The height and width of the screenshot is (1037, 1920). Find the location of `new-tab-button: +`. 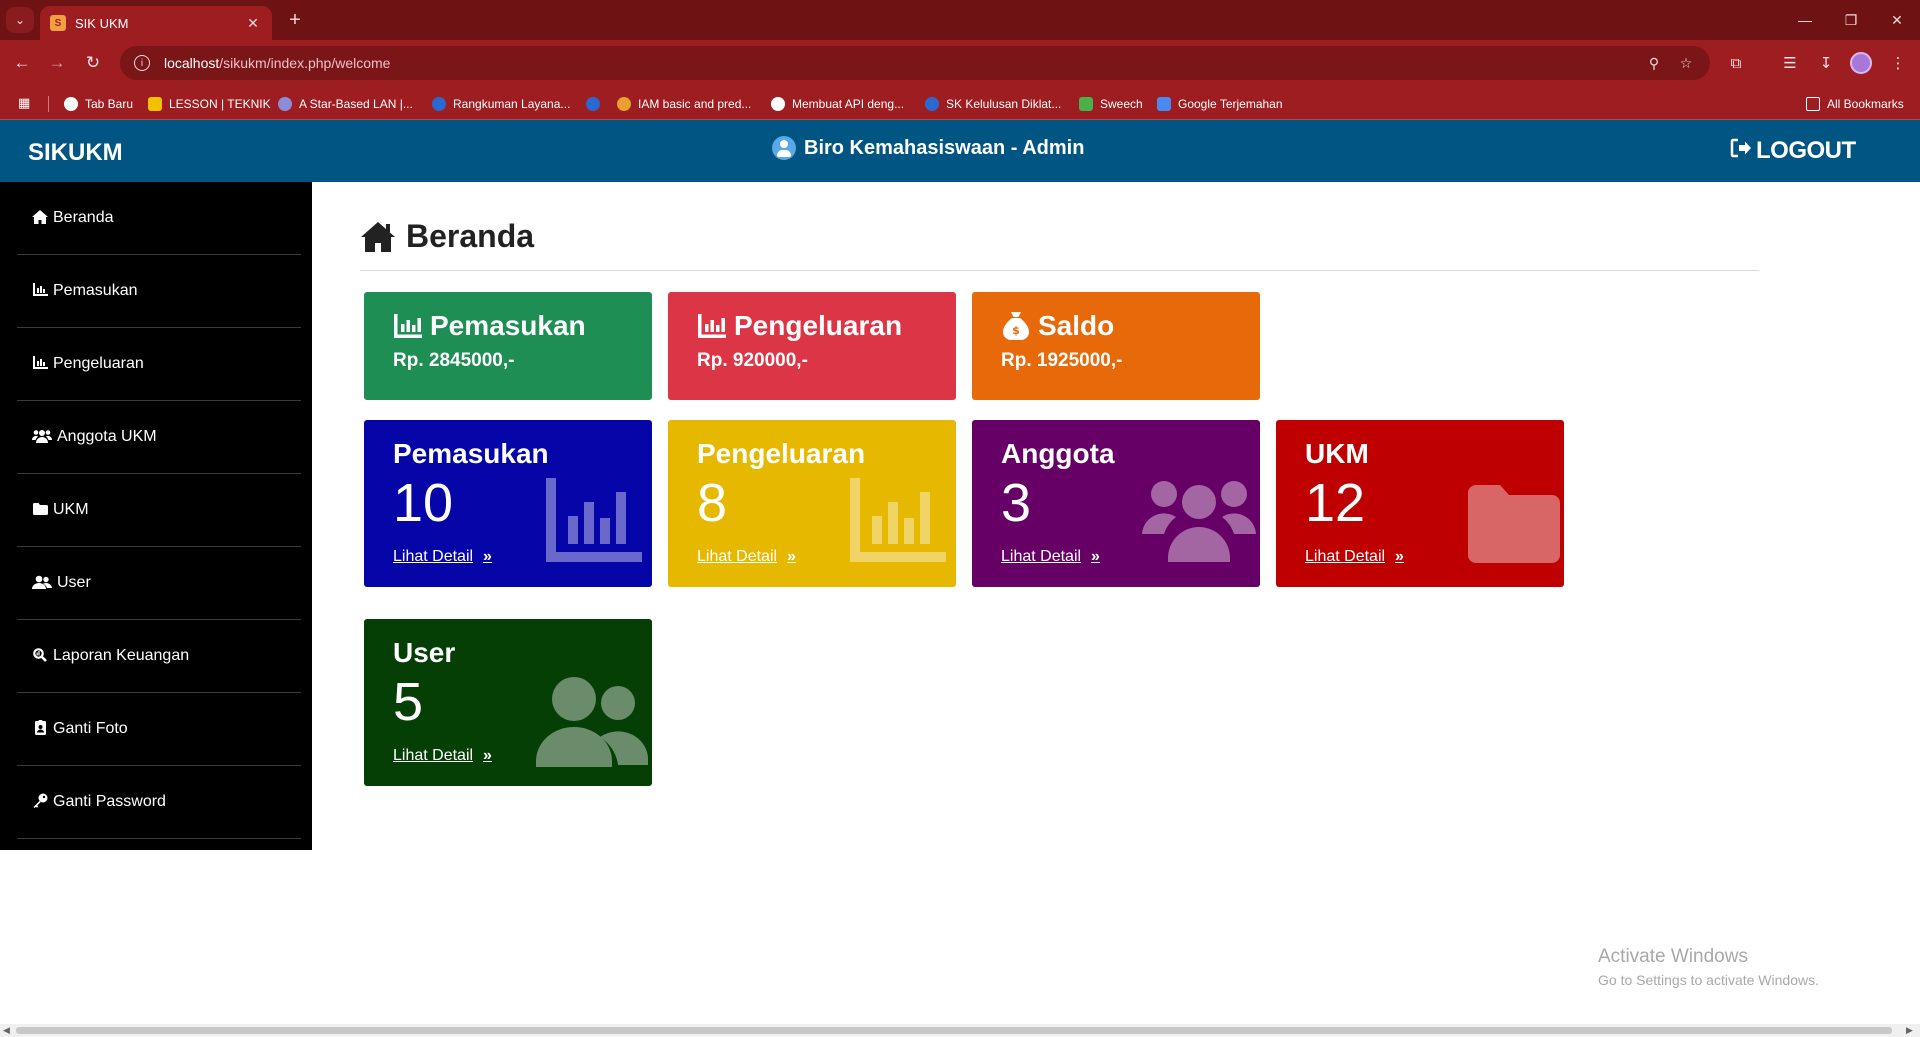

new-tab-button: + is located at coordinates (295, 20).